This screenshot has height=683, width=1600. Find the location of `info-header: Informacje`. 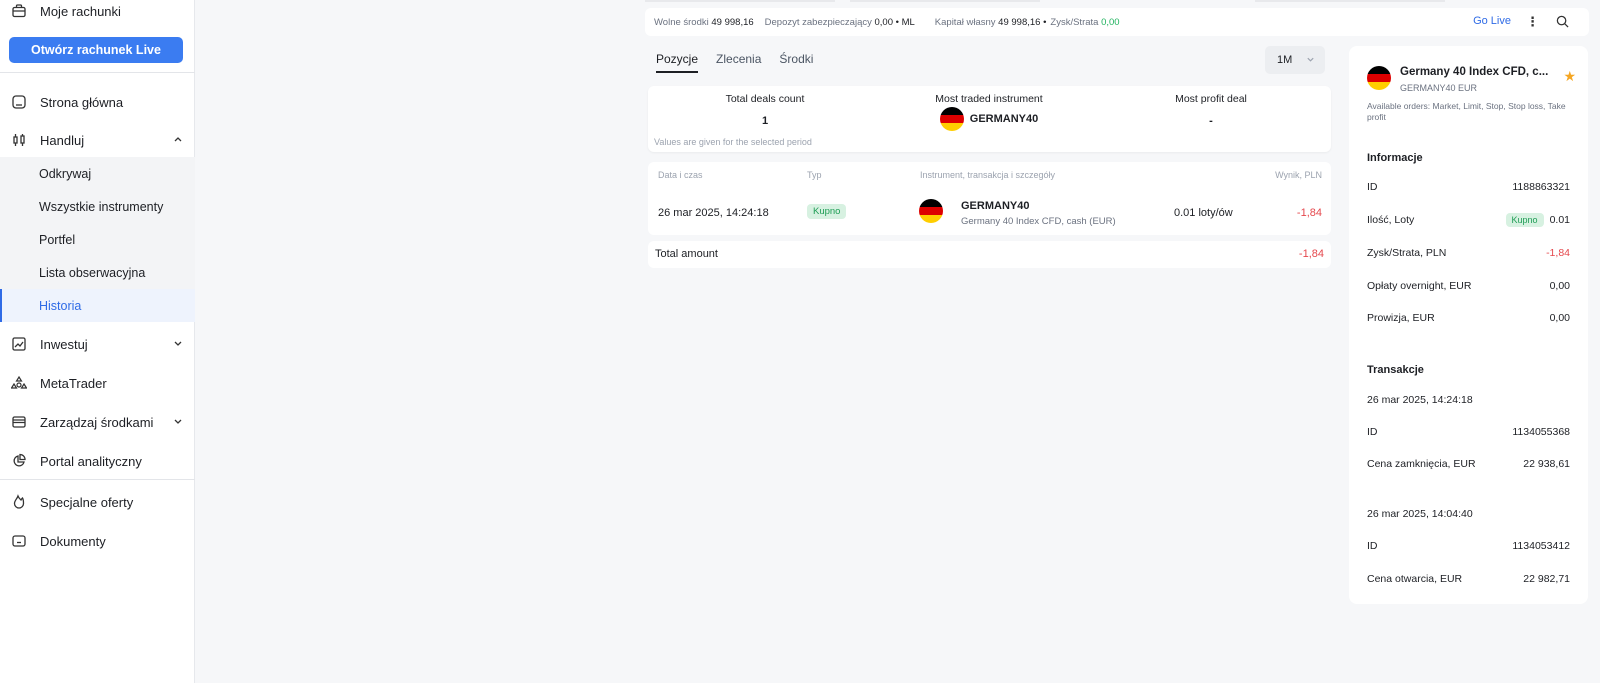

info-header: Informacje is located at coordinates (1395, 158).